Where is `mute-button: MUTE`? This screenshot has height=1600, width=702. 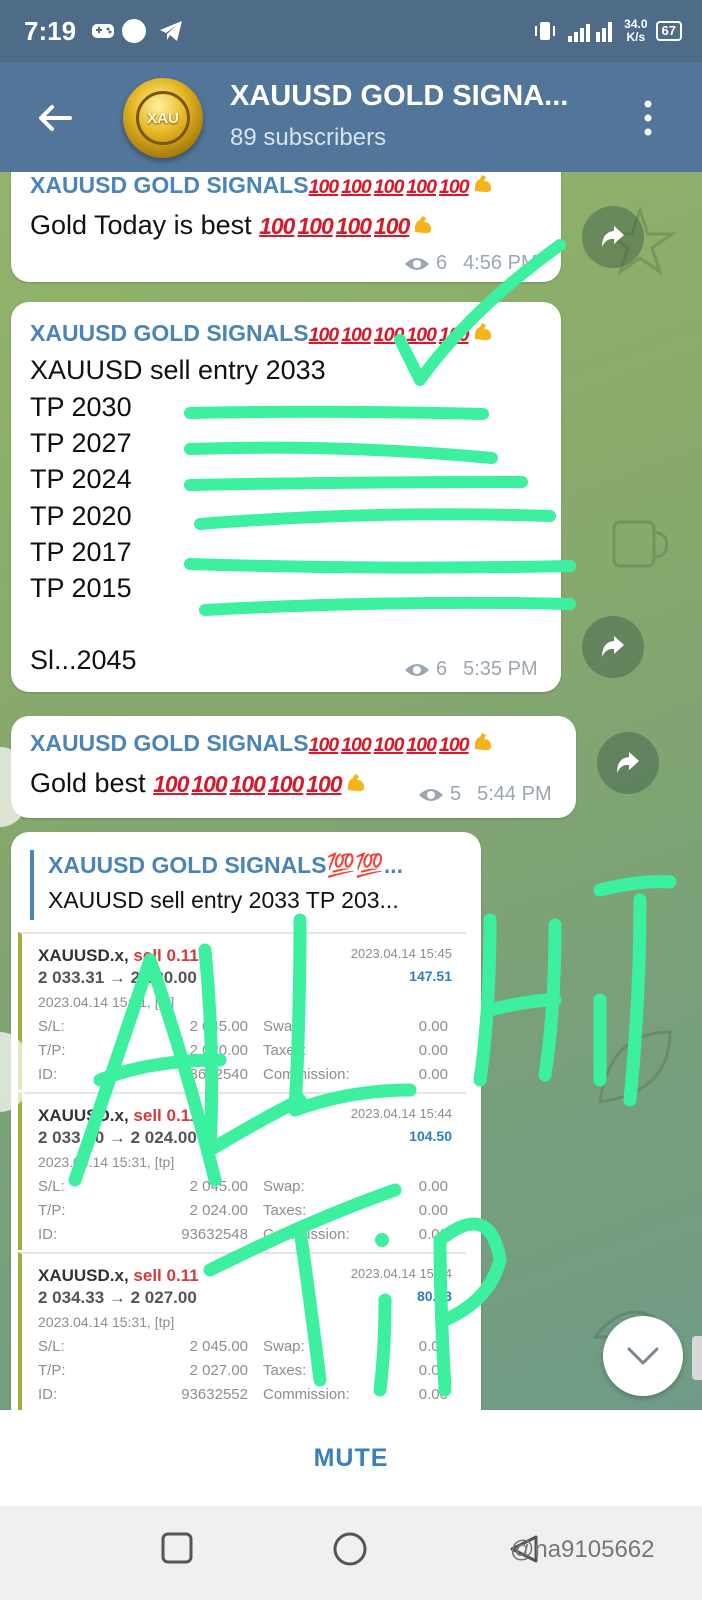 mute-button: MUTE is located at coordinates (351, 1458).